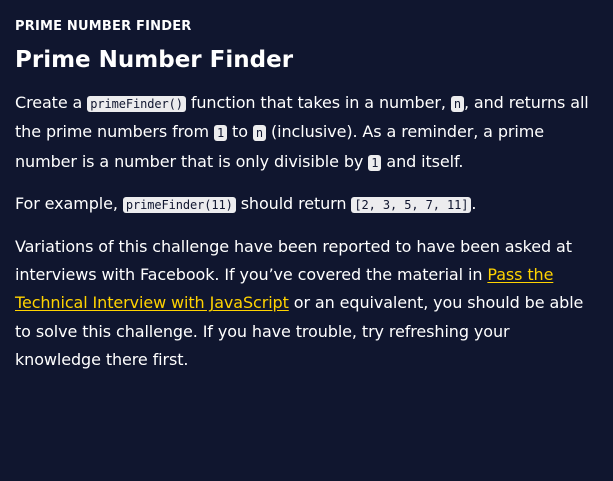 Image resolution: width=613 pixels, height=481 pixels. Describe the element at coordinates (293, 204) in the screenshot. I see `text-segment: should return` at that location.